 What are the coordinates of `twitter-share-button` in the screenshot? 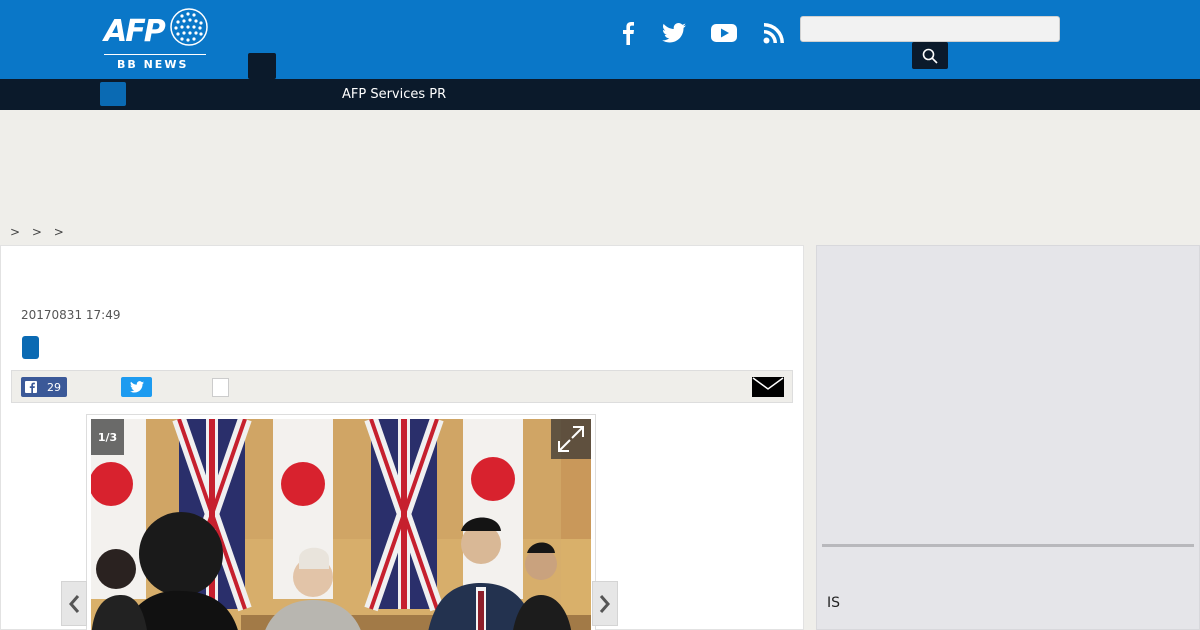 It's located at (136, 387).